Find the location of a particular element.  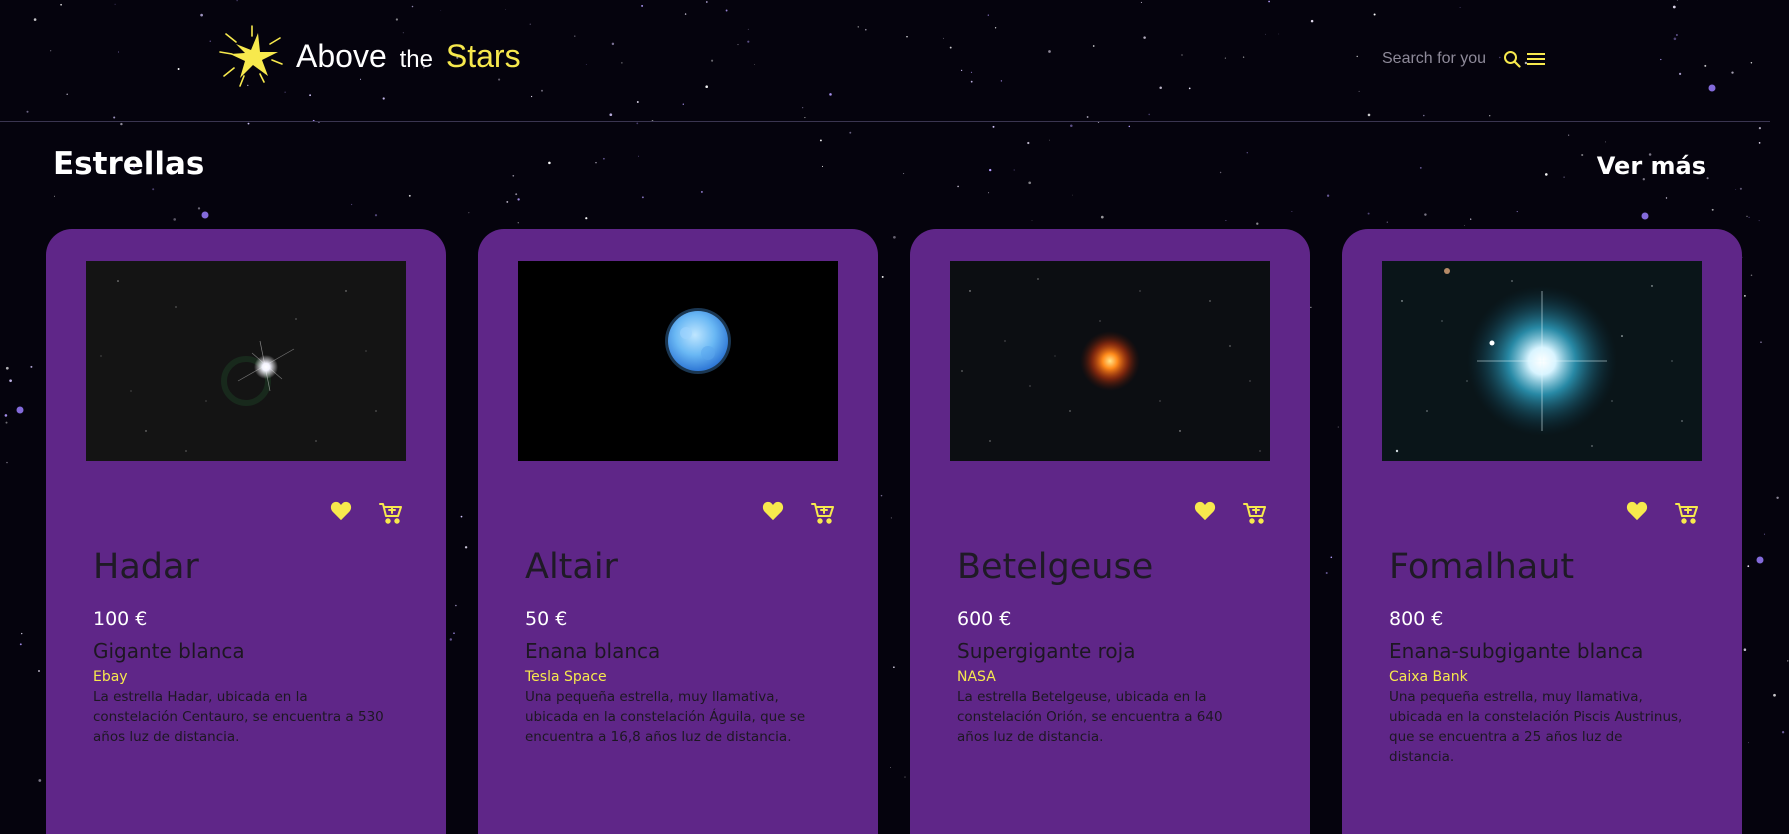

see-more-link: Ver más is located at coordinates (1651, 166).